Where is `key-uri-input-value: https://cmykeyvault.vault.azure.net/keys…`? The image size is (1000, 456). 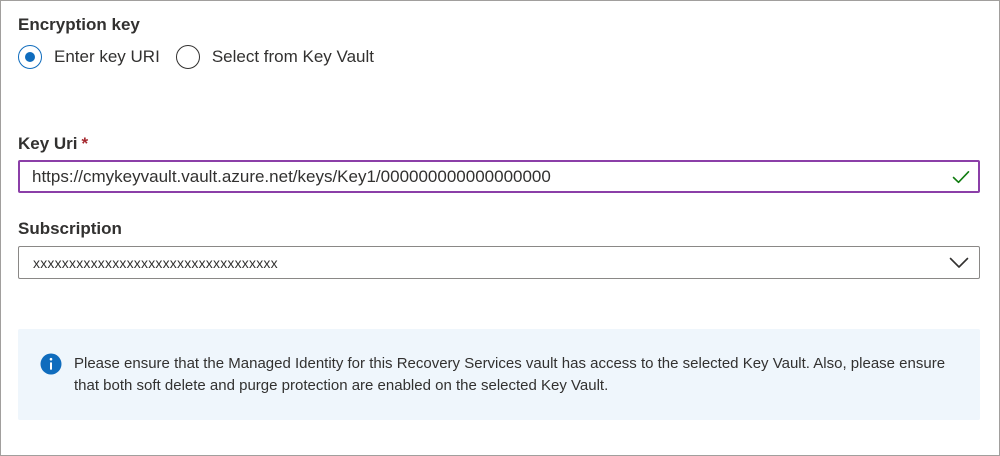
key-uri-input-value: https://cmykeyvault.vault.azure.net/keys… is located at coordinates (492, 177).